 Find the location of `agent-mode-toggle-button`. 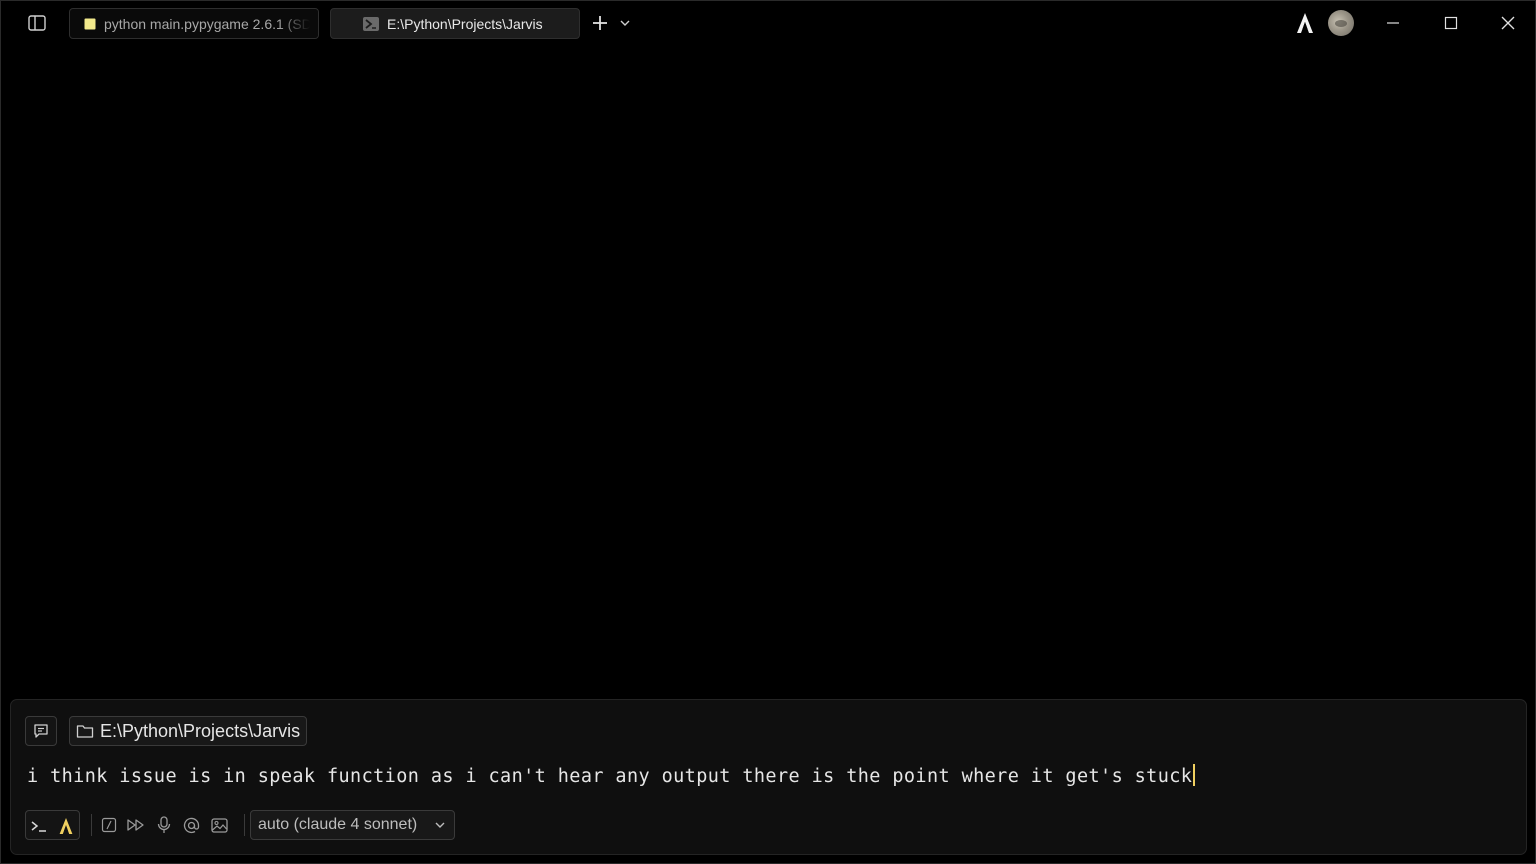

agent-mode-toggle-button is located at coordinates (66, 826).